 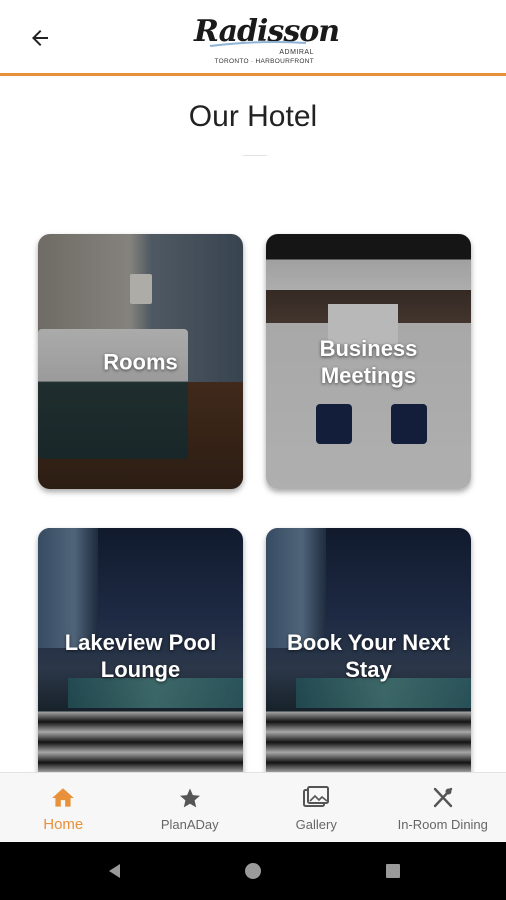 I want to click on card-label: Lakeview Pool Lounge, so click(x=140, y=655).